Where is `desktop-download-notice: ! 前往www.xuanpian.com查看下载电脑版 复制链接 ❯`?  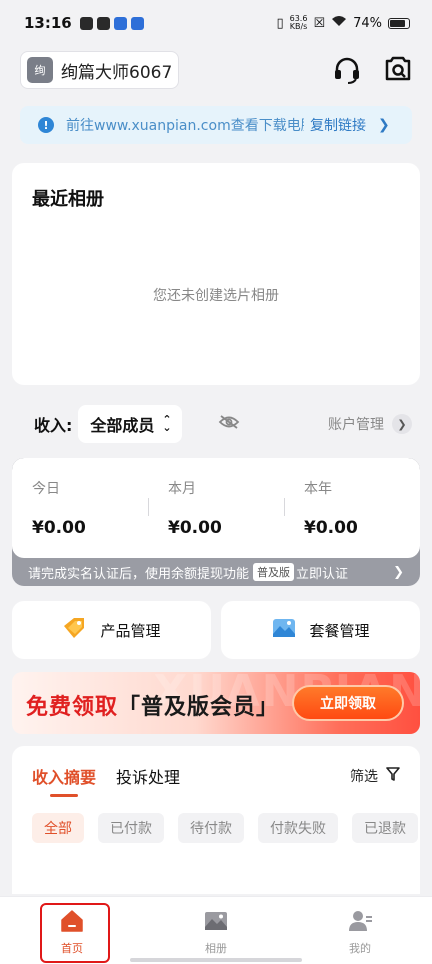 desktop-download-notice: ! 前往www.xuanpian.com查看下载电脑版 复制链接 ❯ is located at coordinates (216, 125).